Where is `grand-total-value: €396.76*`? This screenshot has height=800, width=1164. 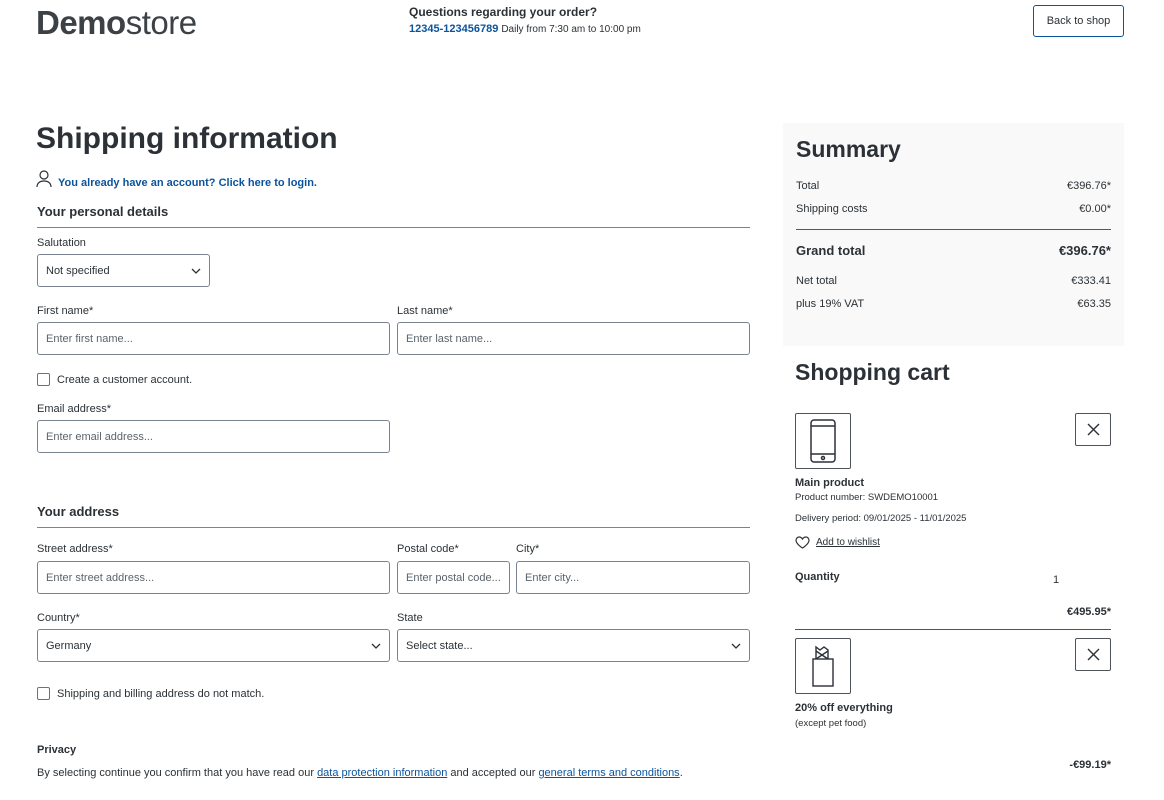 grand-total-value: €396.76* is located at coordinates (1084, 250).